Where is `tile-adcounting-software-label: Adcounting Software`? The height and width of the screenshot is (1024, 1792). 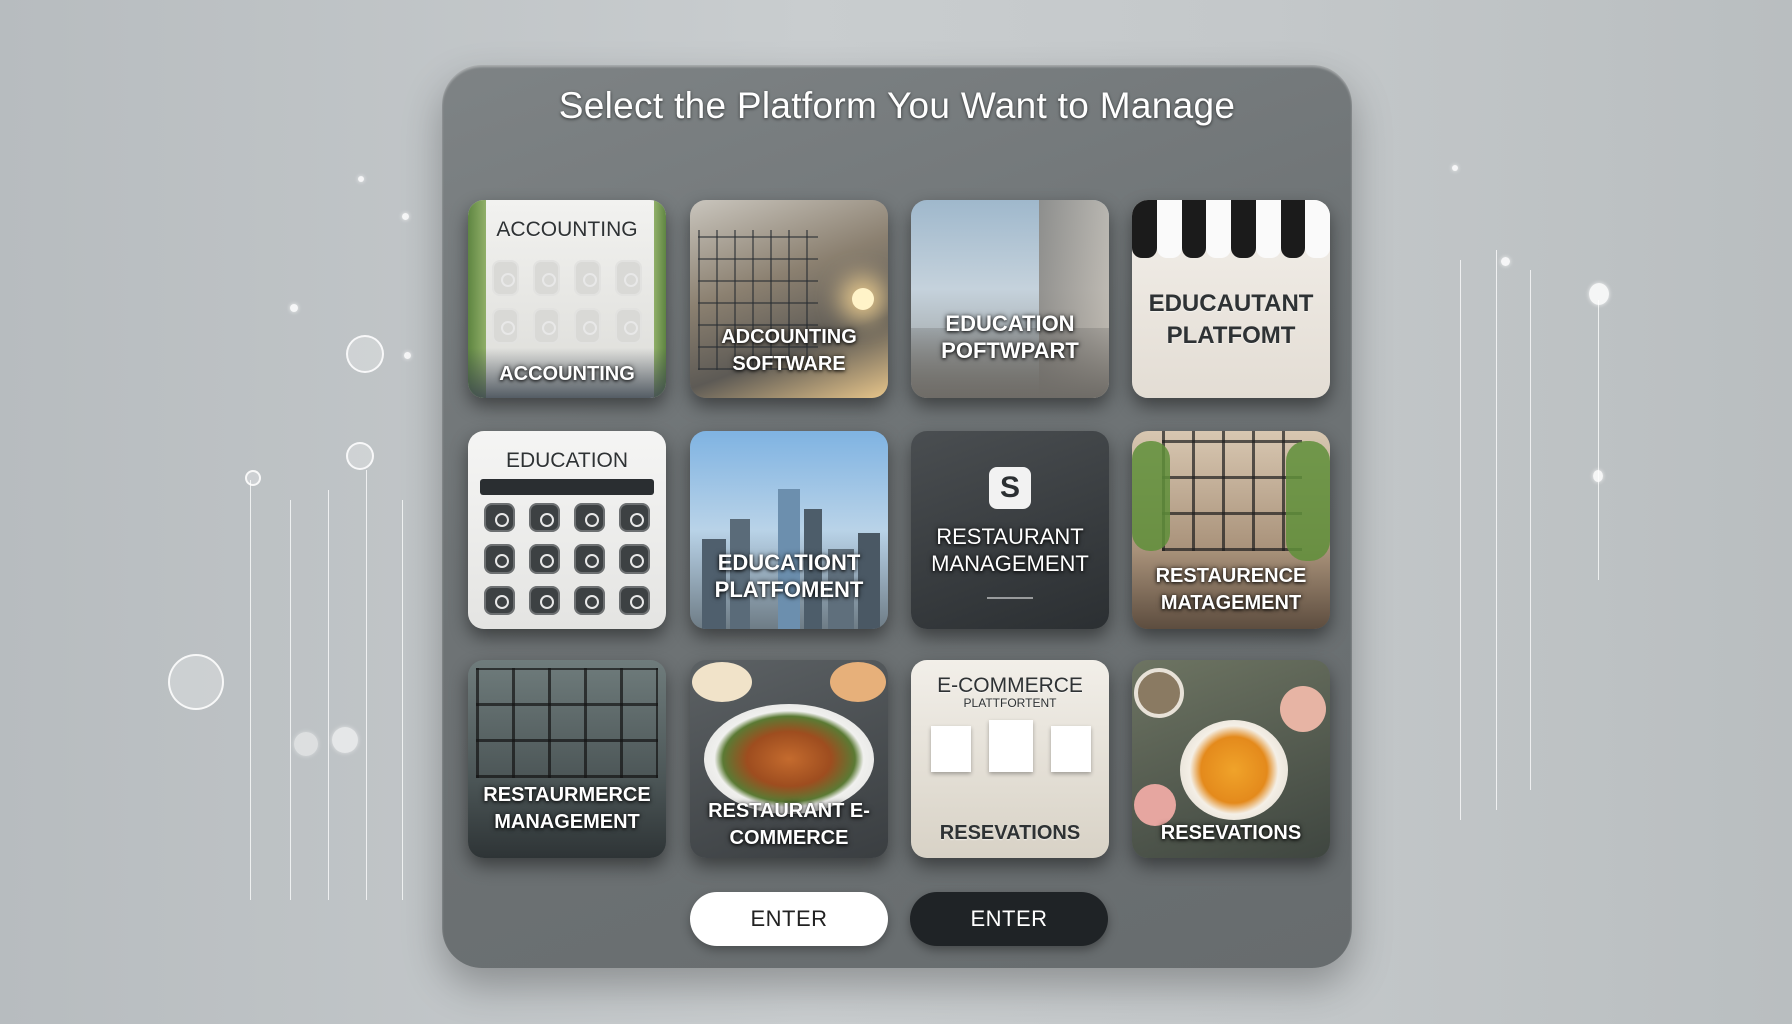
tile-adcounting-software-label: Adcounting Software is located at coordinates (789, 350).